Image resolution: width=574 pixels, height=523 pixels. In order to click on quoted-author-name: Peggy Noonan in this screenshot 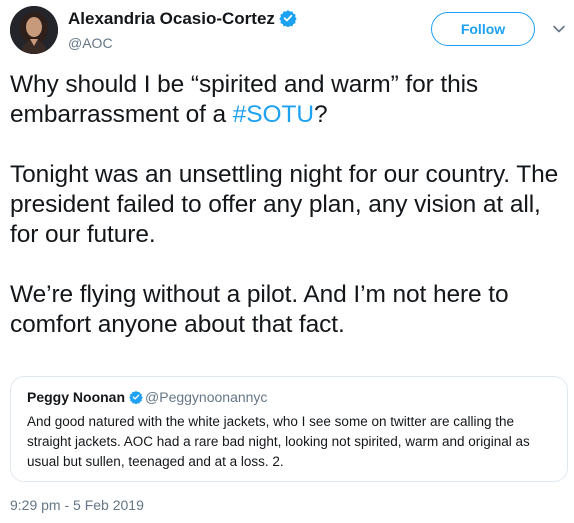, I will do `click(76, 397)`.